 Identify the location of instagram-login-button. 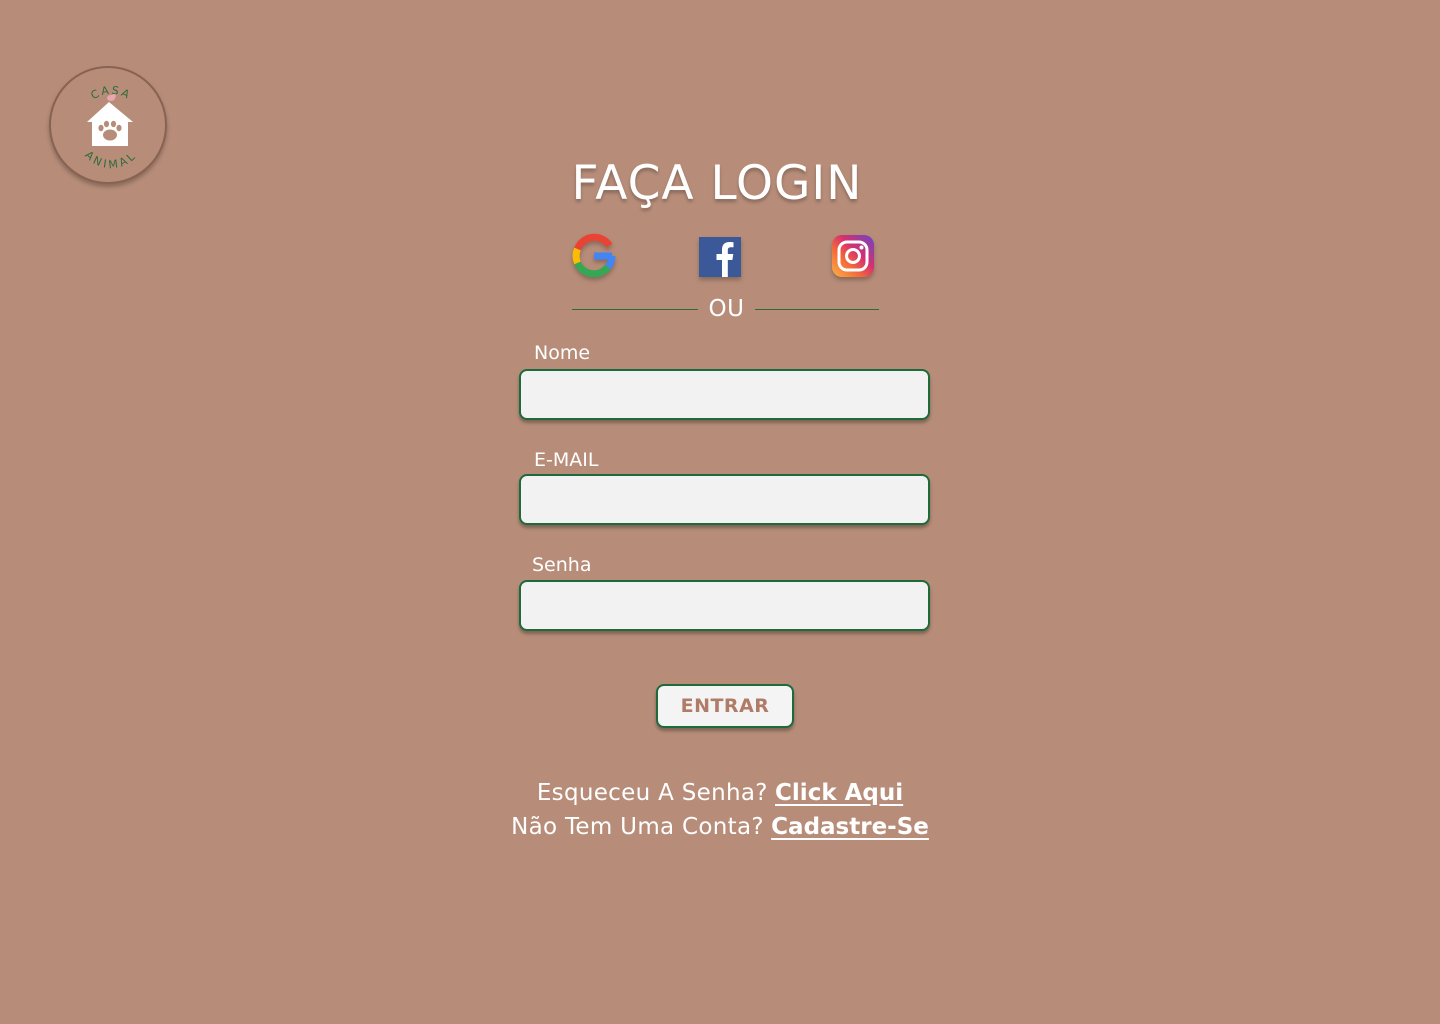
(853, 256).